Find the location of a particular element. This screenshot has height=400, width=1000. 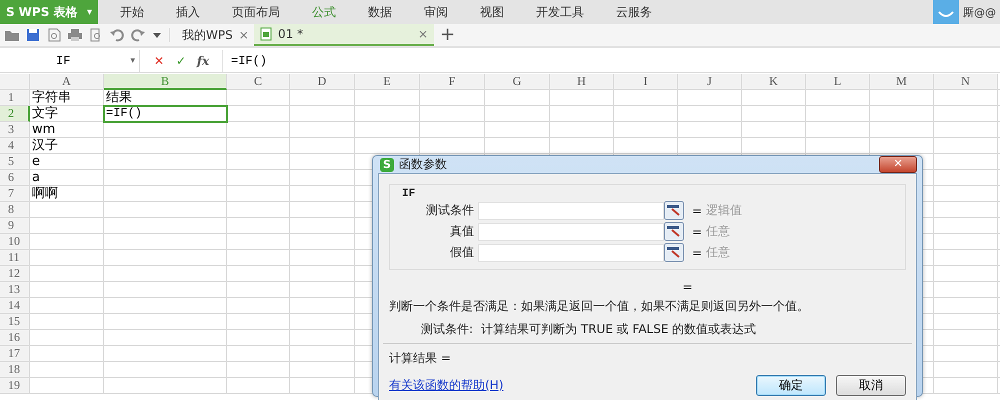

column-header: M is located at coordinates (902, 82).